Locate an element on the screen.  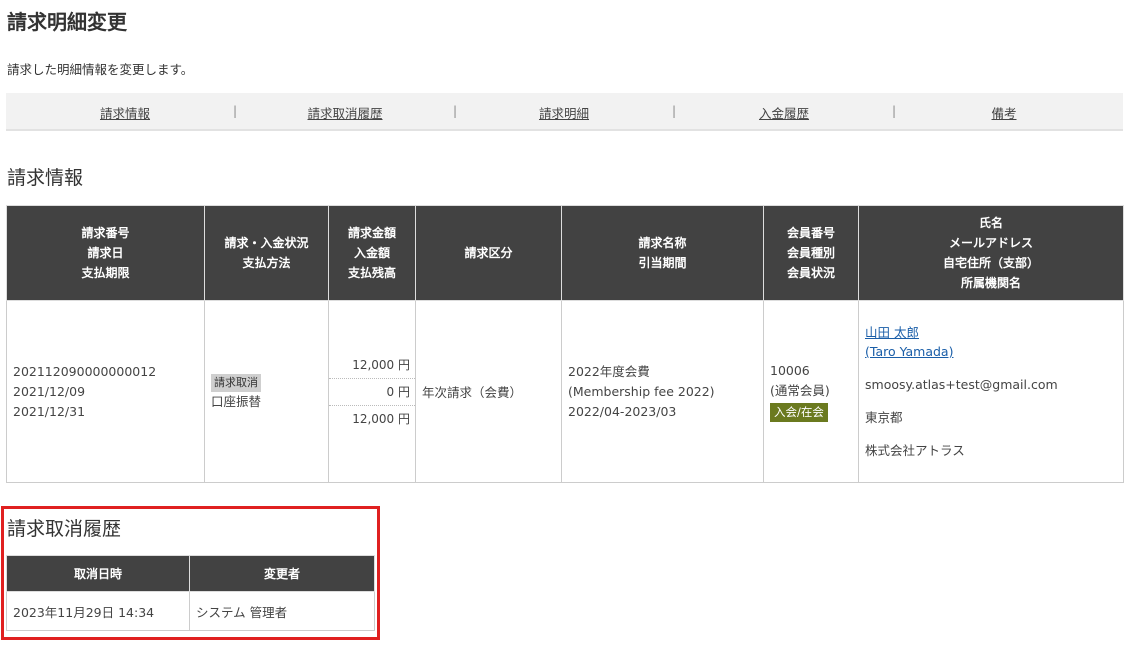
header-cancel-datetime: 取消日時 is located at coordinates (98, 573).